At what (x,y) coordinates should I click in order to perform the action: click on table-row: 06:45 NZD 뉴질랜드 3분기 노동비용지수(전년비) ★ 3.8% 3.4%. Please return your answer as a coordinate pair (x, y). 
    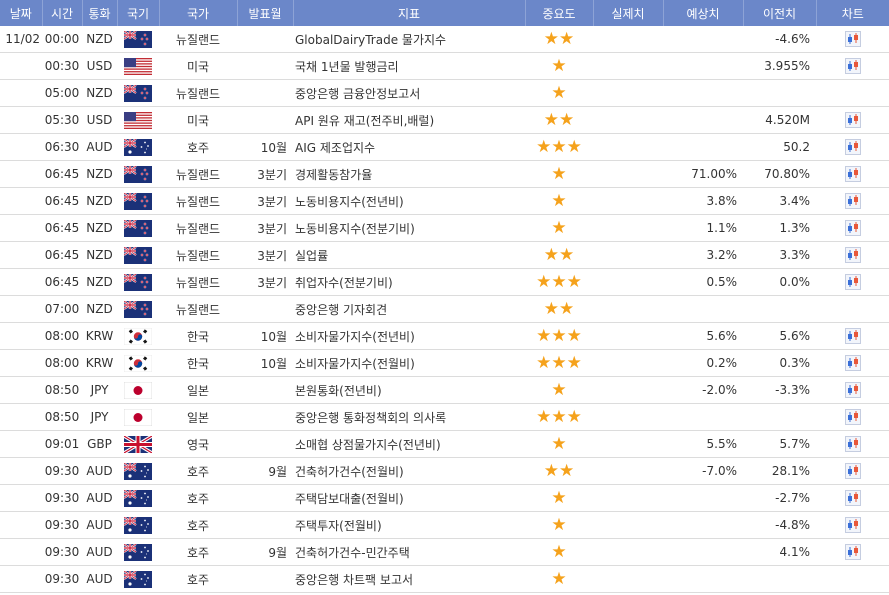
    Looking at the image, I should click on (444, 201).